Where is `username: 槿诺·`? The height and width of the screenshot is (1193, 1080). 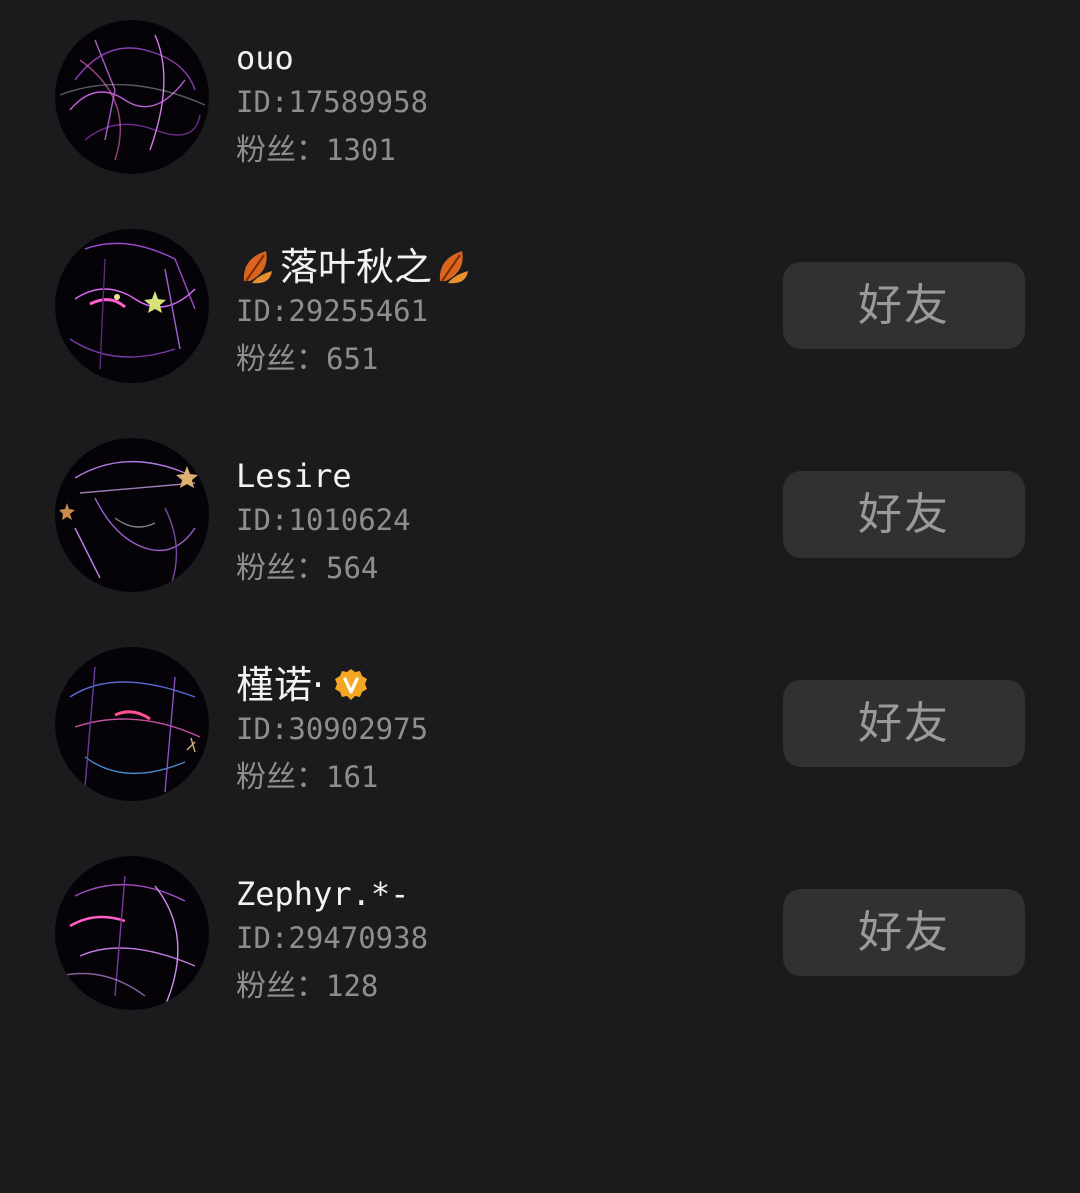
username: 槿诺· is located at coordinates (280, 685).